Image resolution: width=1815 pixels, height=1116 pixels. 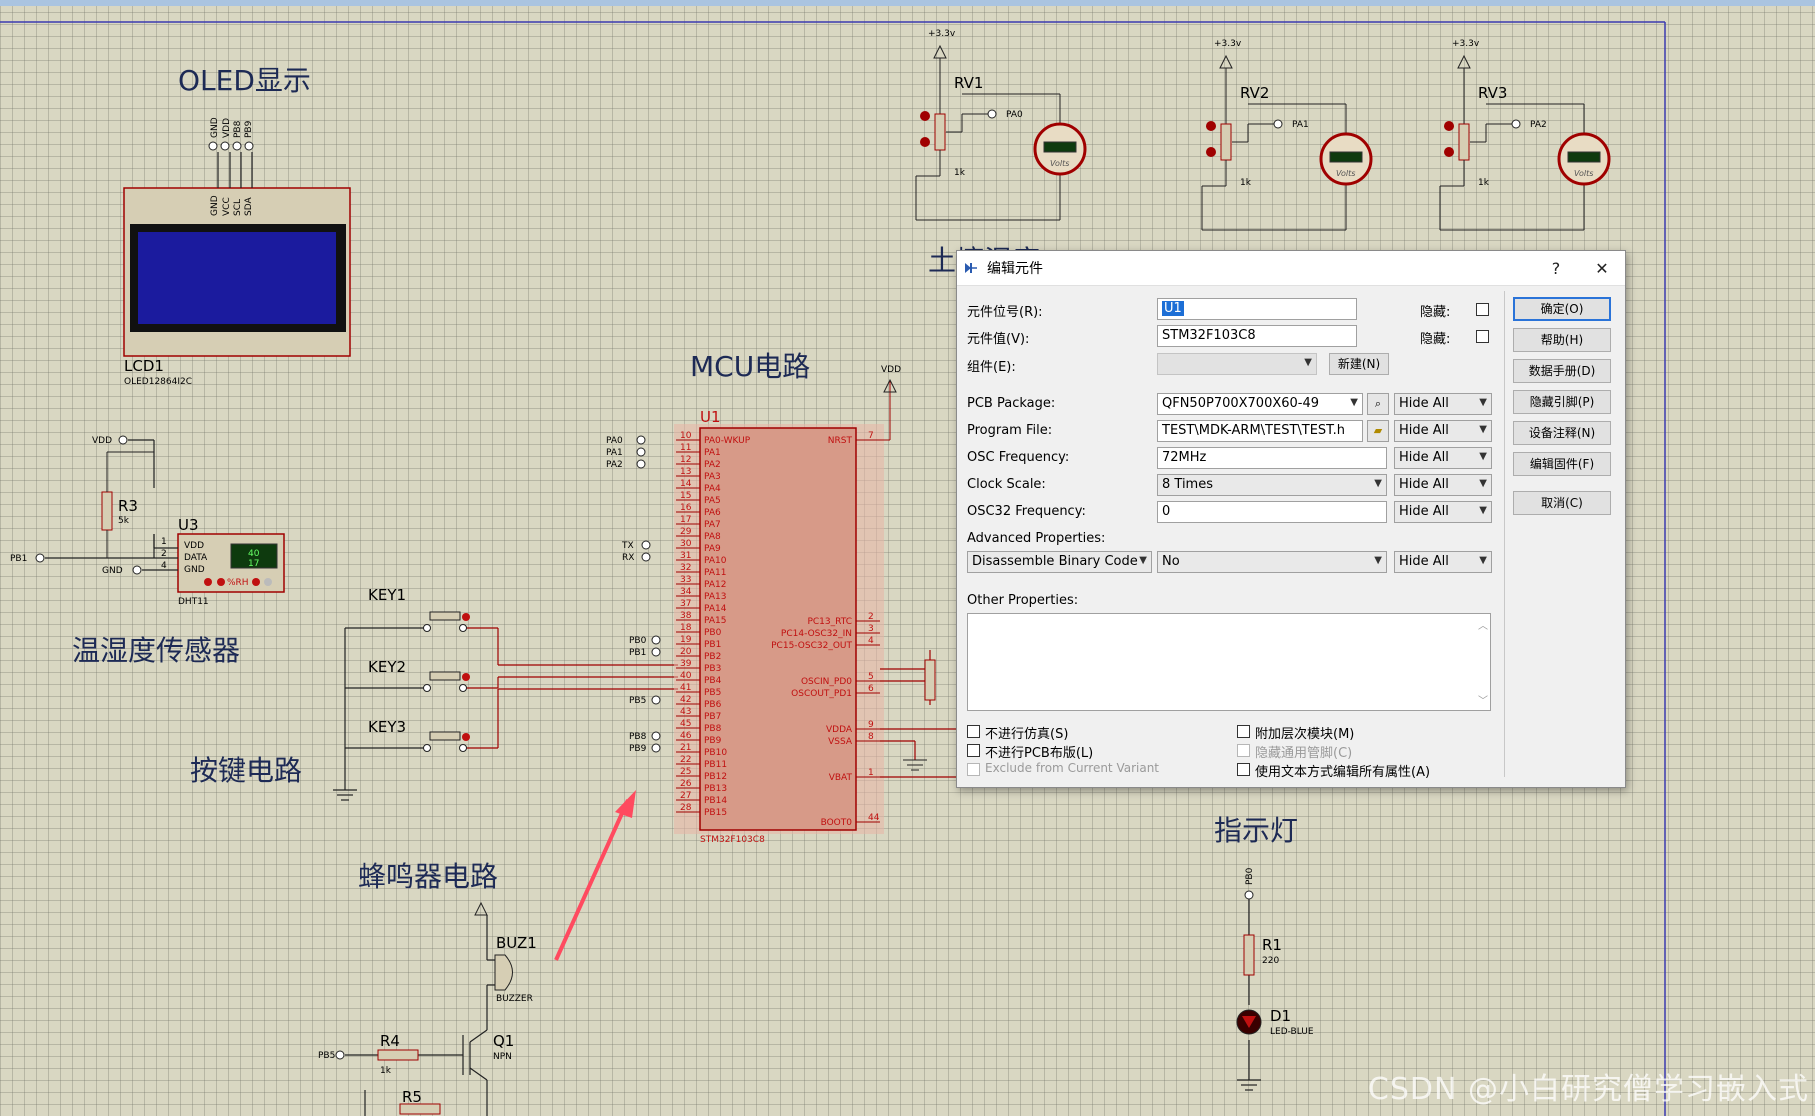 What do you see at coordinates (1588, 1089) in the screenshot?
I see `watermark: CSDN @小白研究僧学习嵌入式` at bounding box center [1588, 1089].